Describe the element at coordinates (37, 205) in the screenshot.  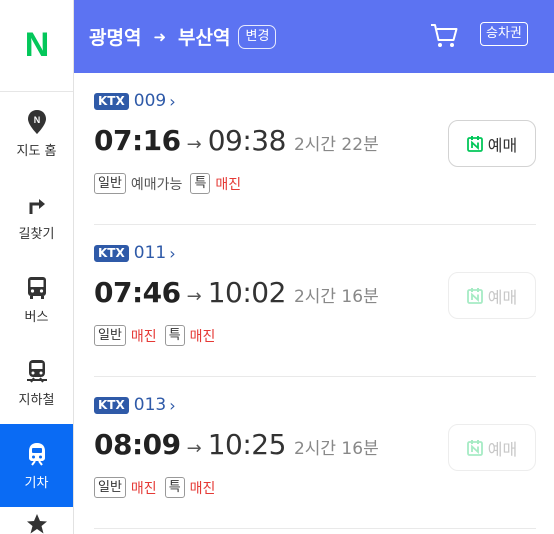
I see `turn-right-arrow-icon` at that location.